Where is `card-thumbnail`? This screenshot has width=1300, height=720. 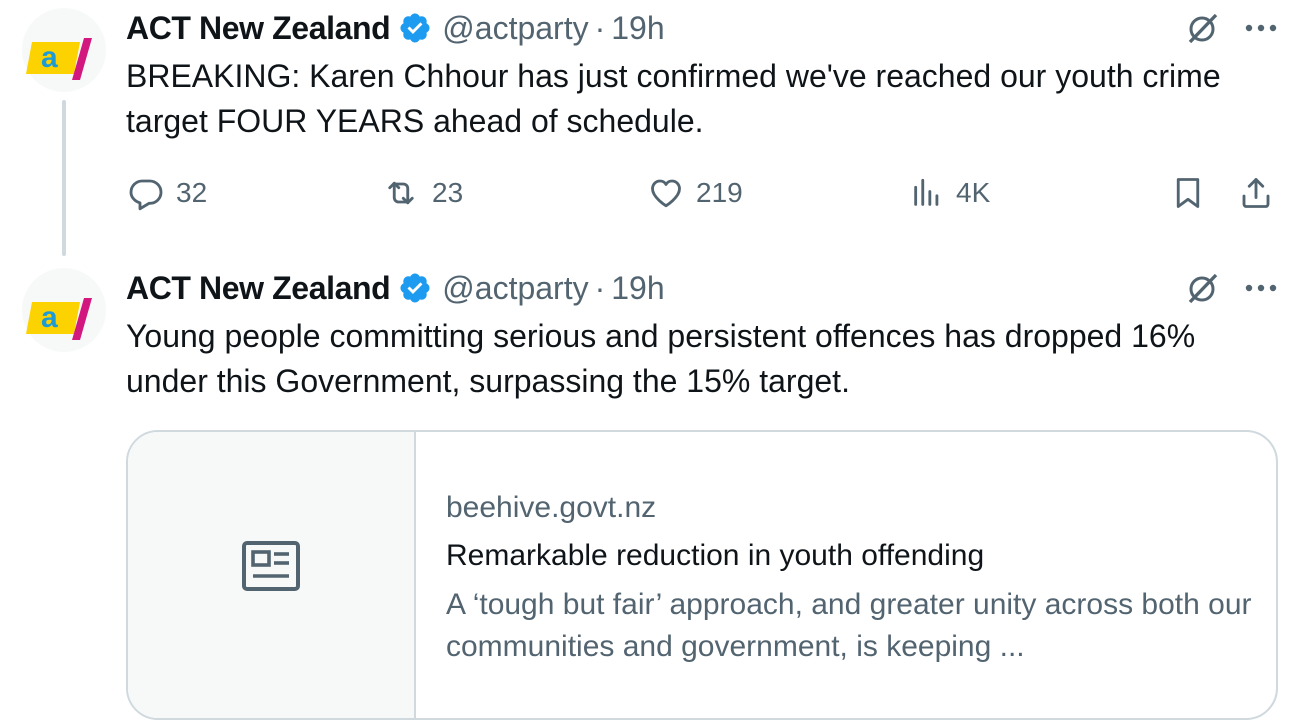 card-thumbnail is located at coordinates (272, 575).